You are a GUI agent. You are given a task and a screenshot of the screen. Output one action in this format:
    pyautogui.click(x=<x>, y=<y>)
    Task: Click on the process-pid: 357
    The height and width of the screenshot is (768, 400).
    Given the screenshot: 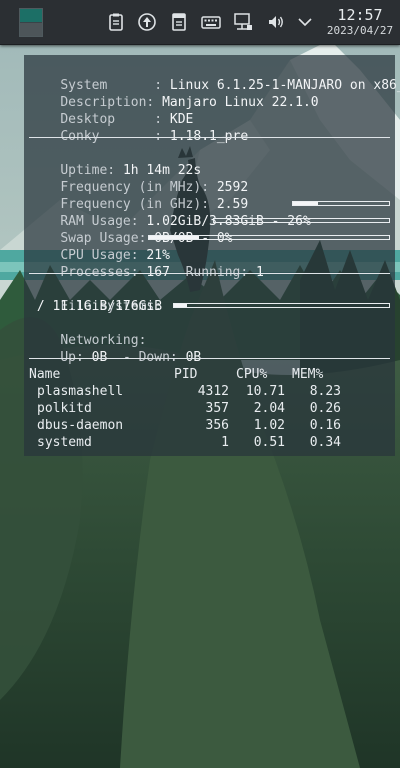 What is the action you would take?
    pyautogui.click(x=217, y=408)
    